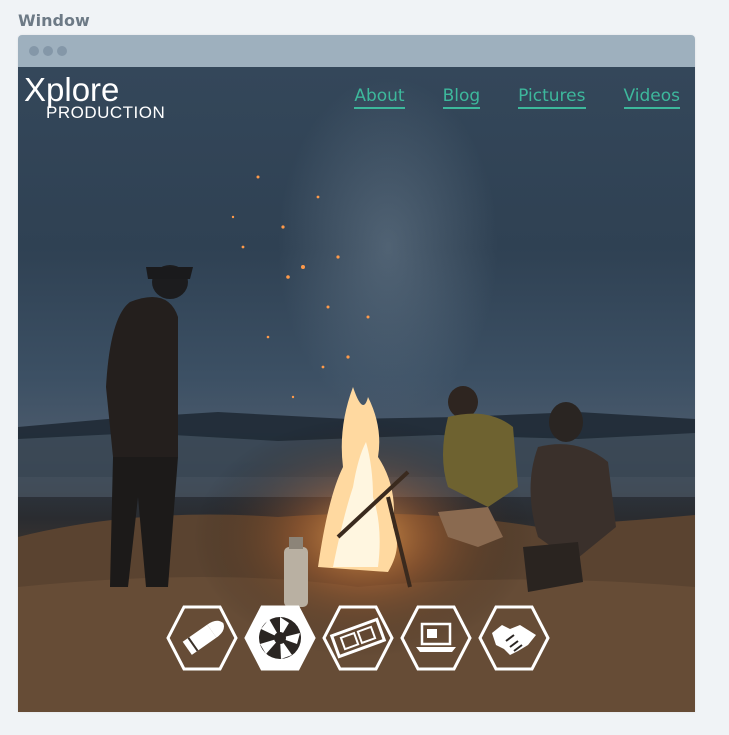 The image size is (729, 735). Describe the element at coordinates (651, 97) in the screenshot. I see `nav-link-videos: Videos` at that location.